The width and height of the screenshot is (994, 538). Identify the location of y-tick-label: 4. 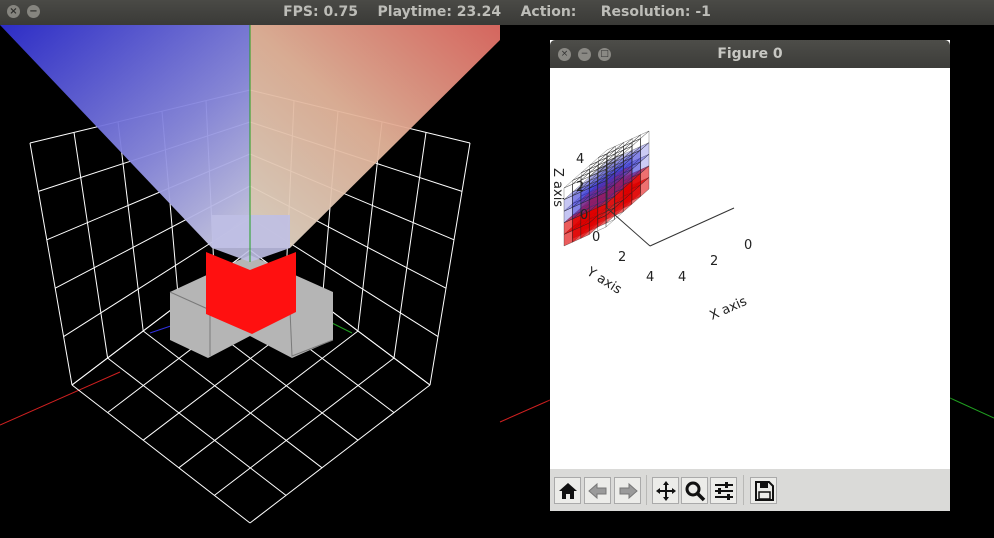
(650, 277).